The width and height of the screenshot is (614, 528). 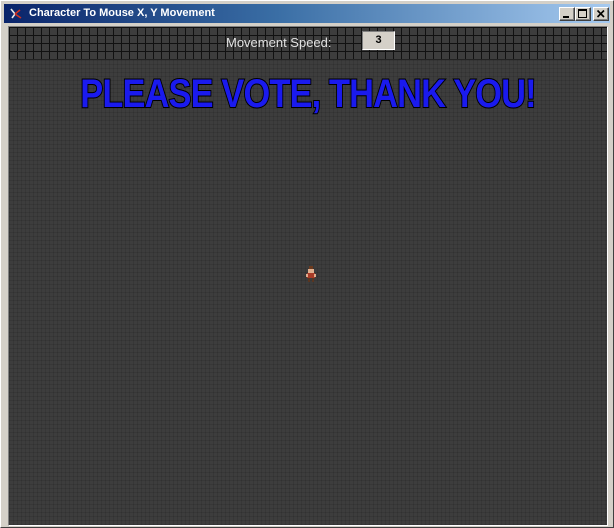 What do you see at coordinates (16, 13) in the screenshot?
I see `app-icon` at bounding box center [16, 13].